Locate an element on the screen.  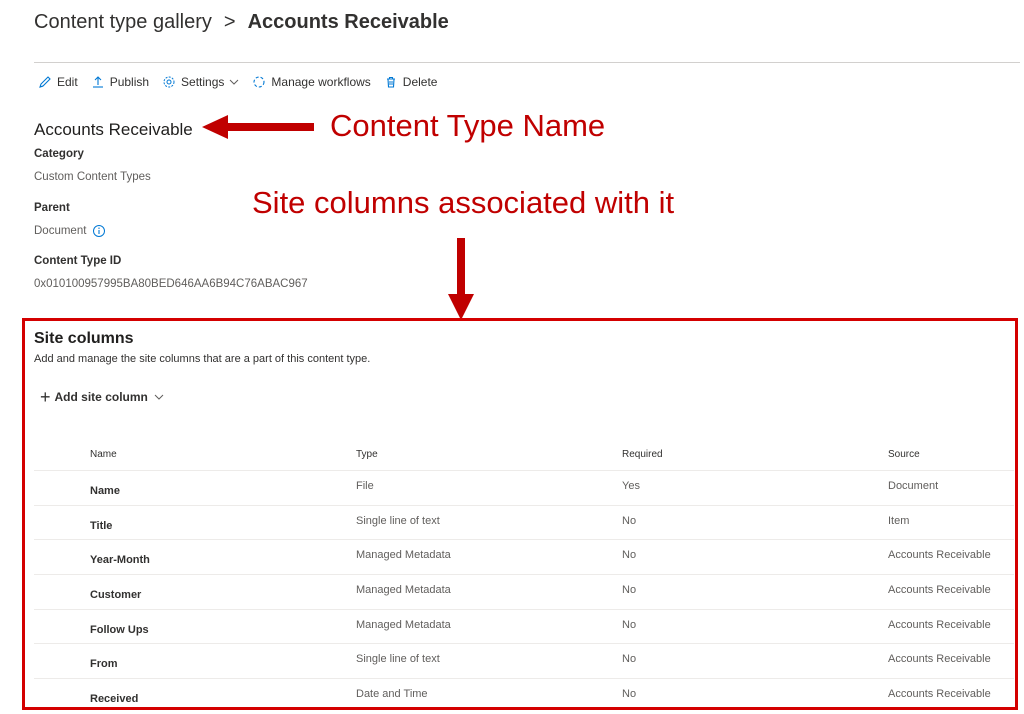
row-name: Customer is located at coordinates (115, 595).